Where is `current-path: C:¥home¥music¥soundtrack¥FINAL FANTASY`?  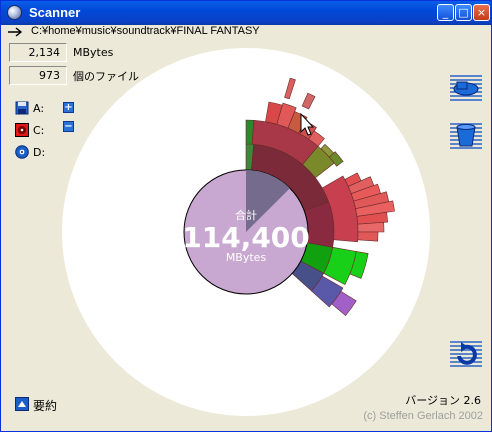 current-path: C:¥home¥music¥soundtrack¥FINAL FANTASY is located at coordinates (145, 31).